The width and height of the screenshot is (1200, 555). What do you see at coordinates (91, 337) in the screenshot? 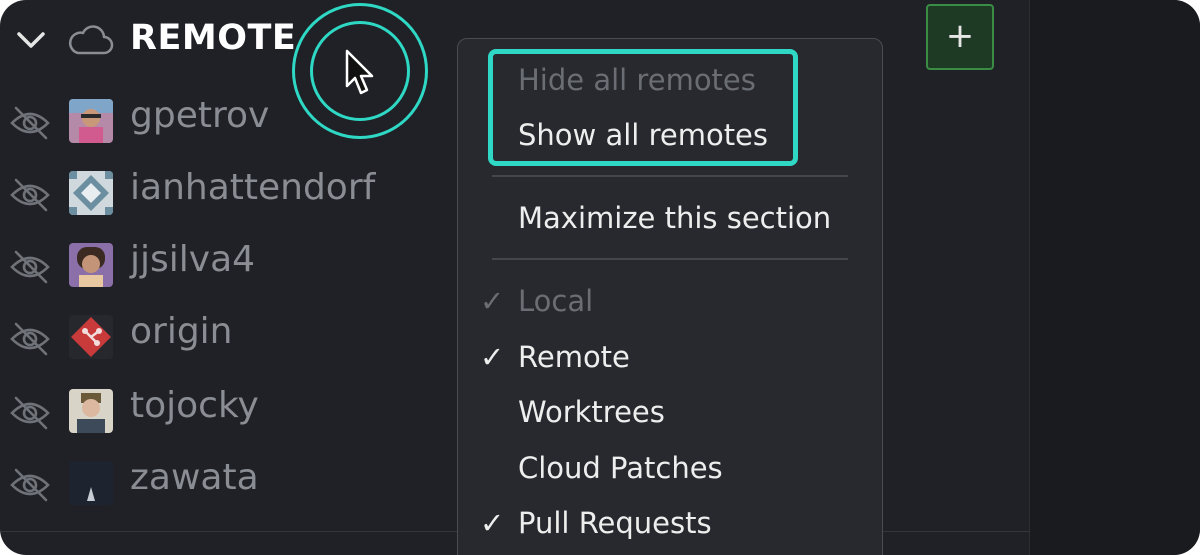
I see `git-logo-avatar` at bounding box center [91, 337].